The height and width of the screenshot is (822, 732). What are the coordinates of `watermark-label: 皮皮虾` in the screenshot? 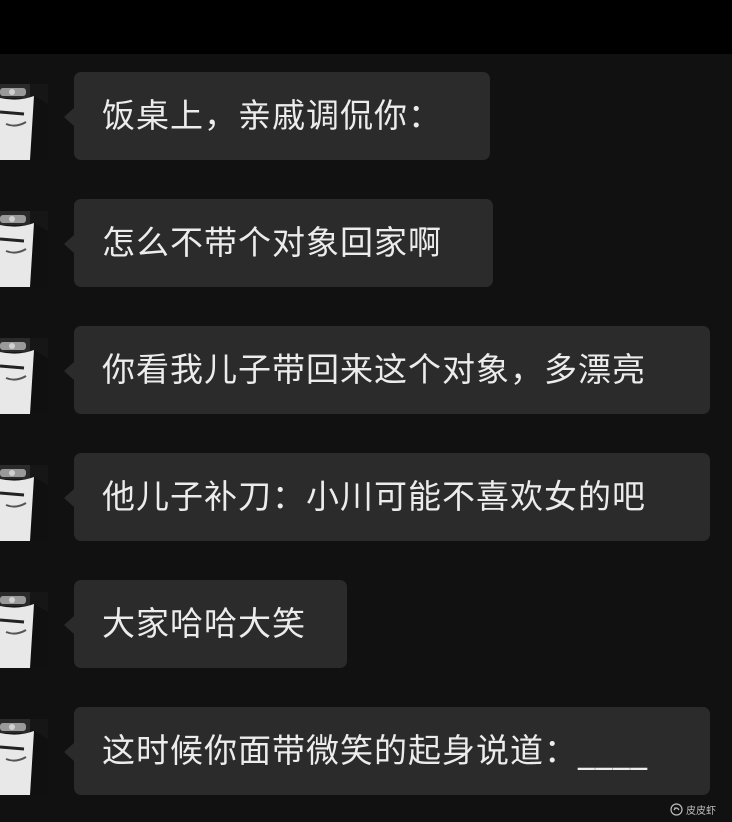 It's located at (701, 811).